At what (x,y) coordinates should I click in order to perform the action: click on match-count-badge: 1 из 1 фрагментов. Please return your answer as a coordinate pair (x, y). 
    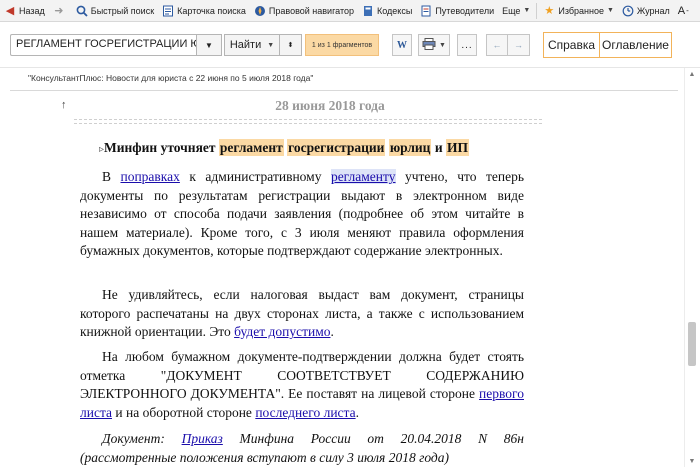
    Looking at the image, I should click on (342, 45).